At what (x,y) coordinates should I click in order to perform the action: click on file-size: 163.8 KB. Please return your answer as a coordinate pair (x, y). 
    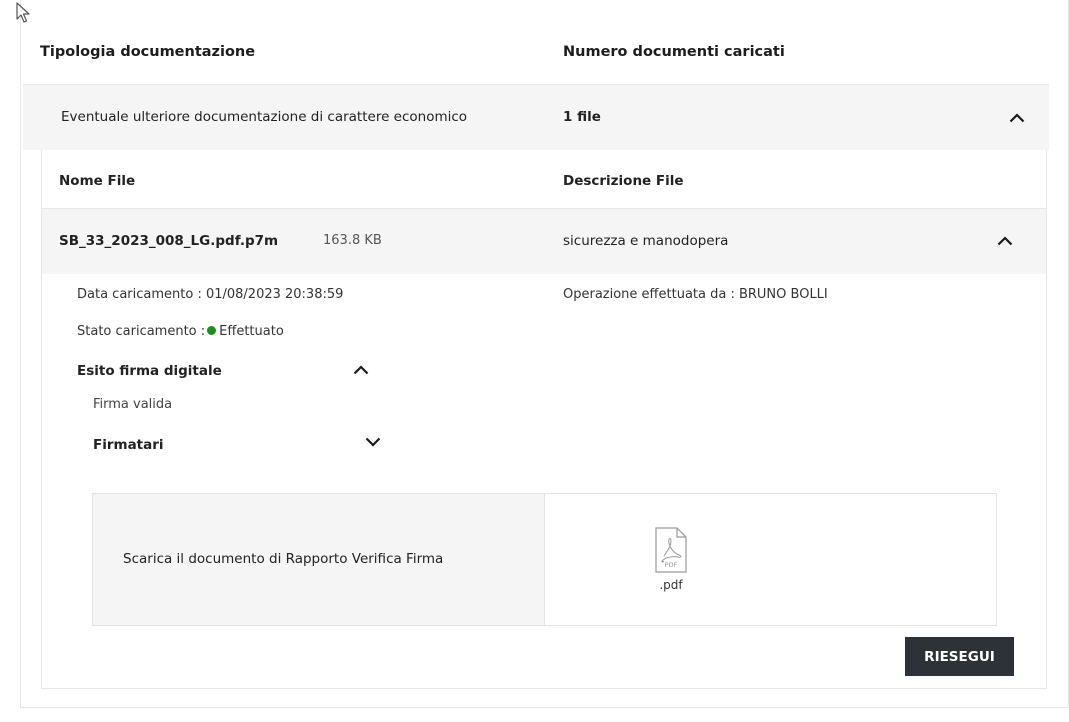
    Looking at the image, I should click on (352, 240).